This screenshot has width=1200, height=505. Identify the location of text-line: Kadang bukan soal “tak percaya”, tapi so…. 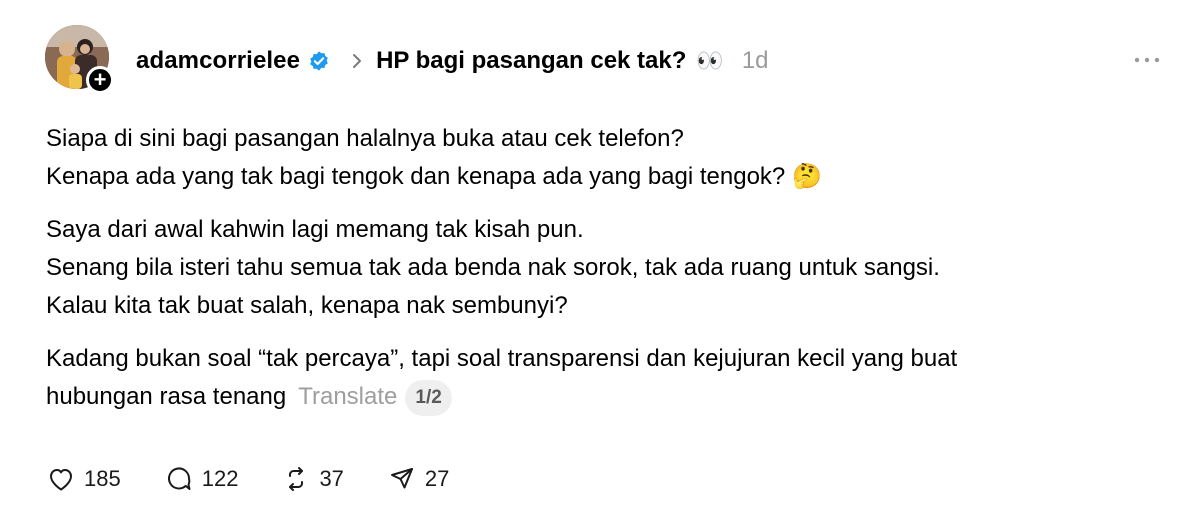
(502, 358).